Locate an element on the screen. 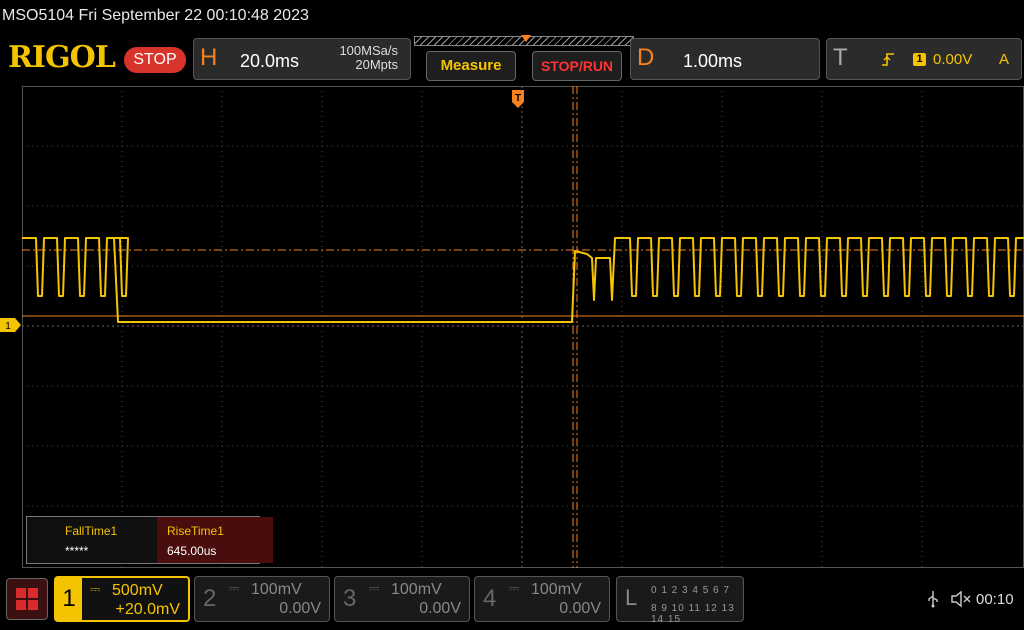 The width and height of the screenshot is (1024, 630). channel1-marker: 1 is located at coordinates (10, 325).